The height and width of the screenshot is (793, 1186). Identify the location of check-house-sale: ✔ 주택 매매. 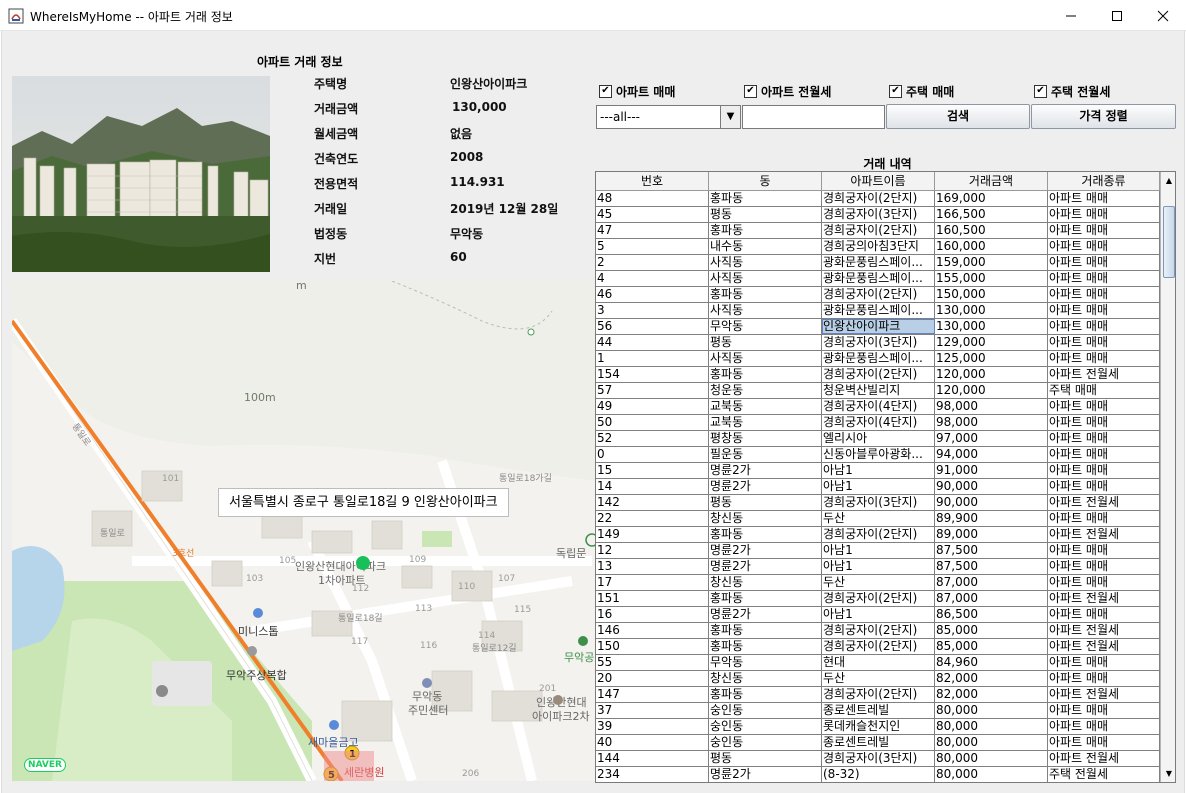
(921, 91).